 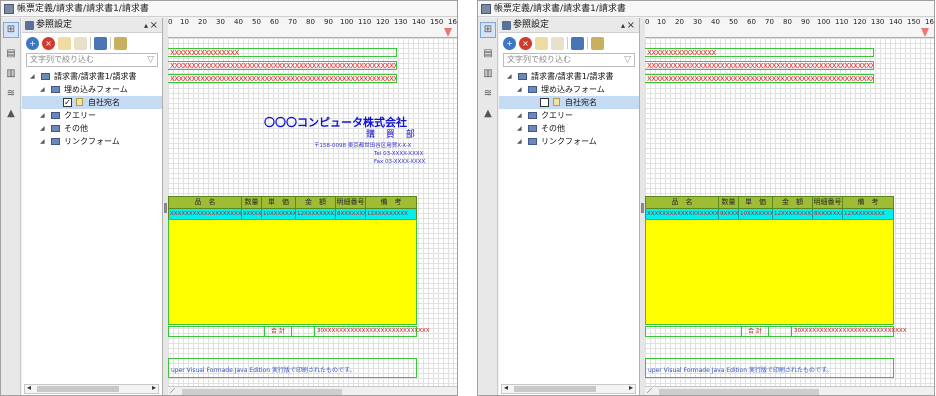 I want to click on canvas-hscrollbar: ⟋, so click(x=312, y=390).